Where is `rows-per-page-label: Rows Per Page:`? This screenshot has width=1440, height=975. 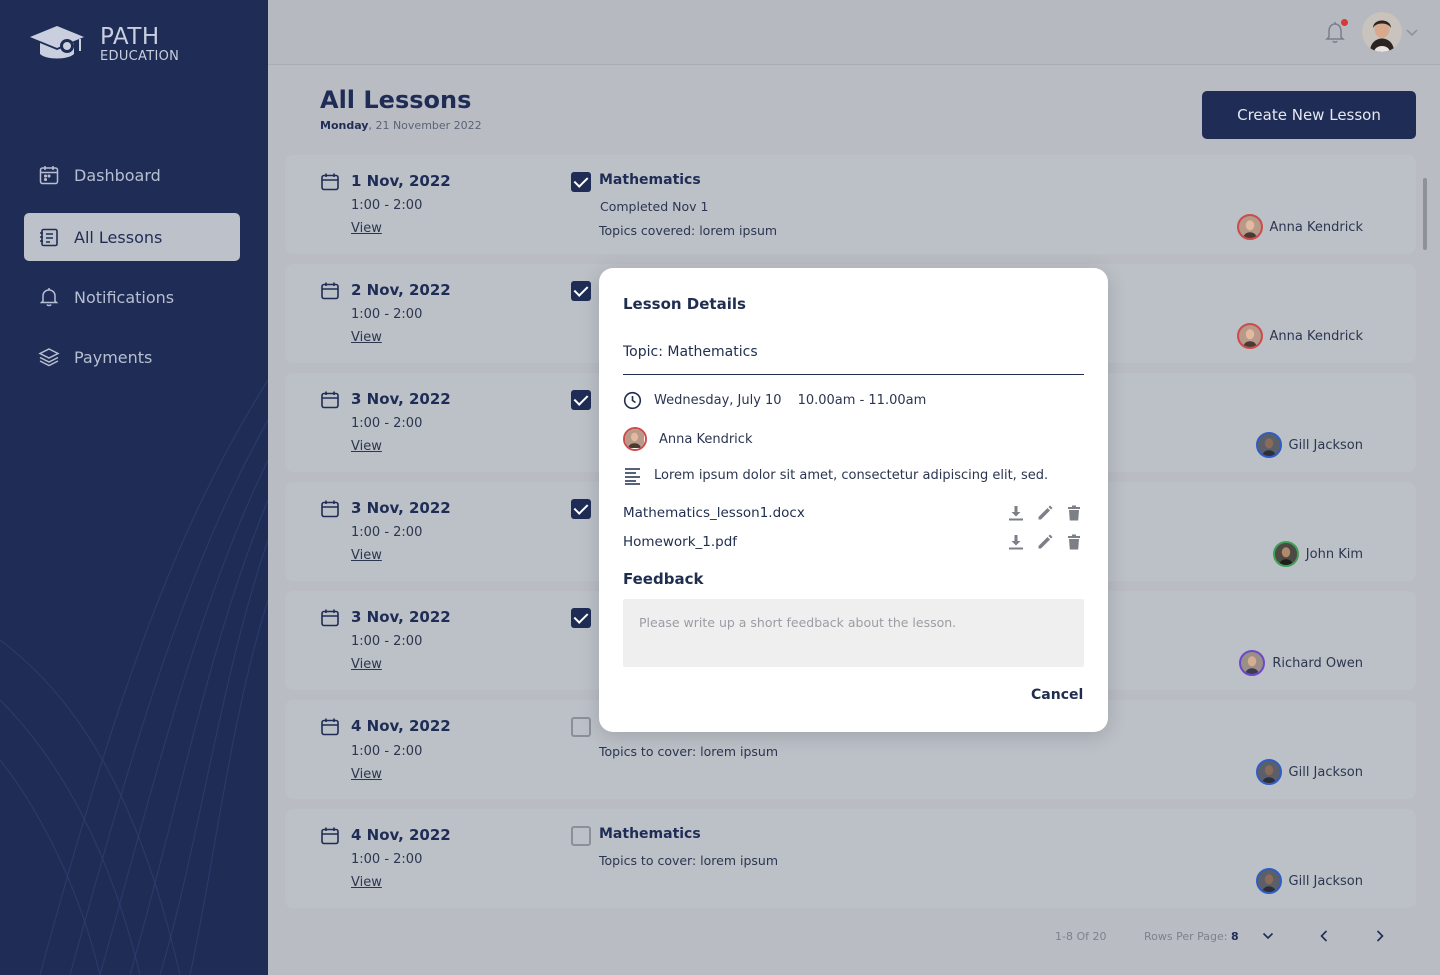 rows-per-page-label: Rows Per Page: is located at coordinates (1187, 936).